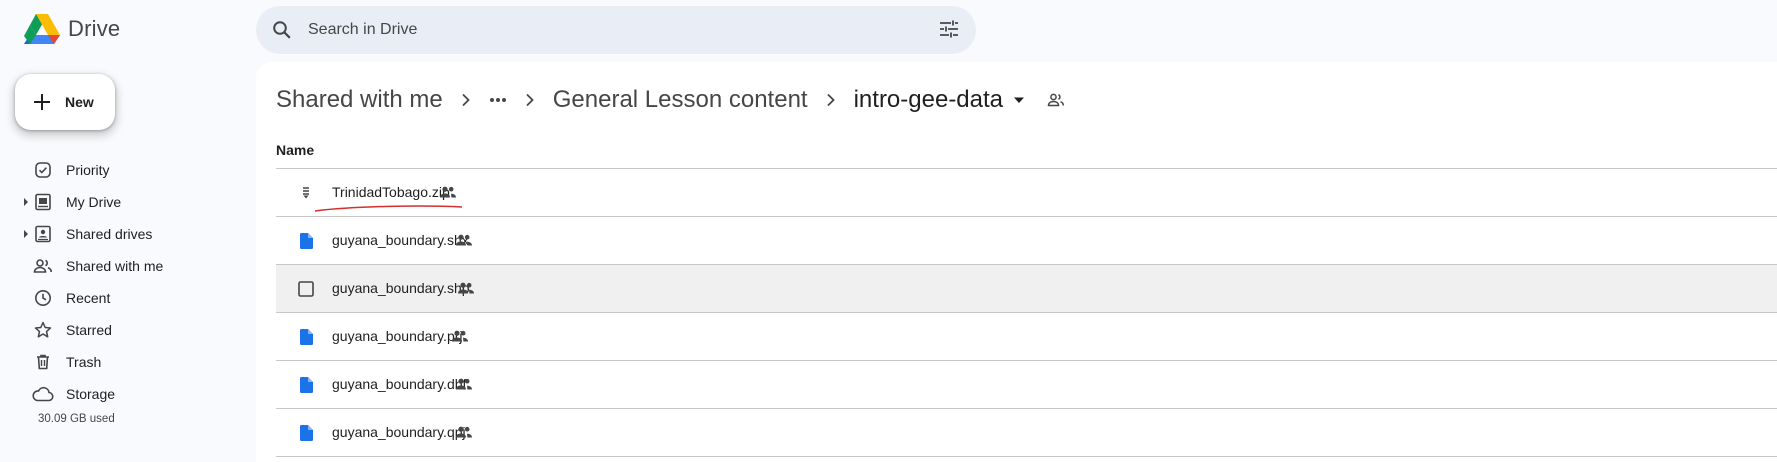 The width and height of the screenshot is (1777, 462). I want to click on sidebar-item-shared-drives: Shared drives, so click(128, 234).